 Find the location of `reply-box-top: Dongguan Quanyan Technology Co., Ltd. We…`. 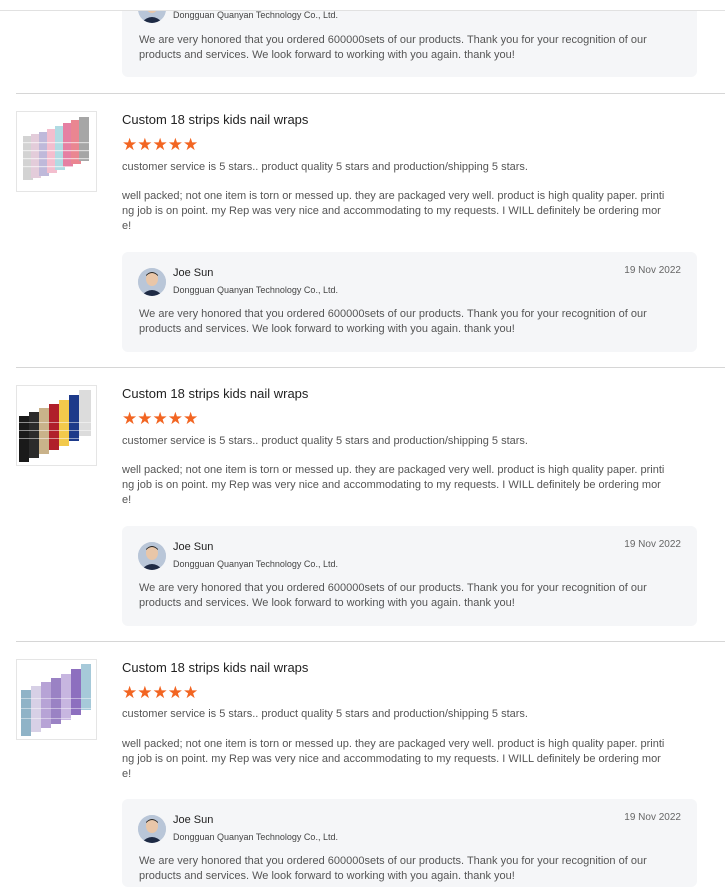

reply-box-top: Dongguan Quanyan Technology Co., Ltd. We… is located at coordinates (409, 38).